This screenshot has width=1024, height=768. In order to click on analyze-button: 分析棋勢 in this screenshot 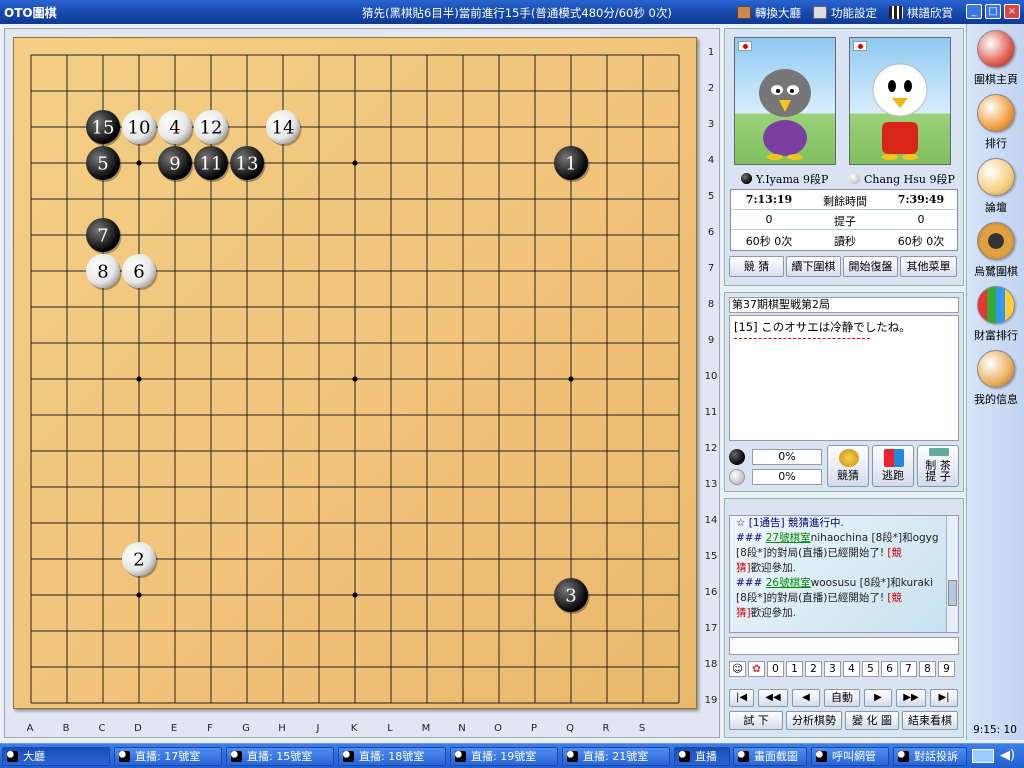, I will do `click(814, 720)`.